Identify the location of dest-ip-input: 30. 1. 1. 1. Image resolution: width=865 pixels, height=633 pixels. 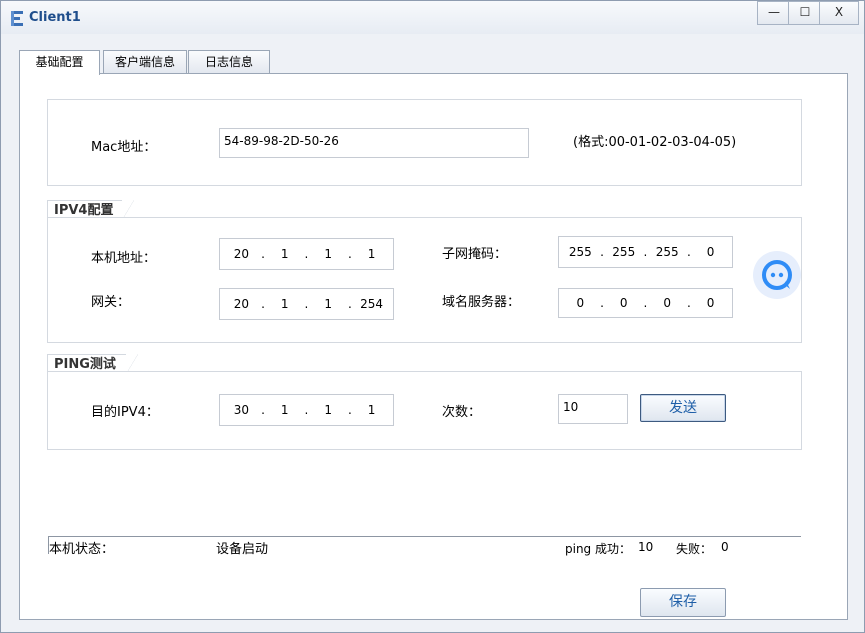
(306, 410).